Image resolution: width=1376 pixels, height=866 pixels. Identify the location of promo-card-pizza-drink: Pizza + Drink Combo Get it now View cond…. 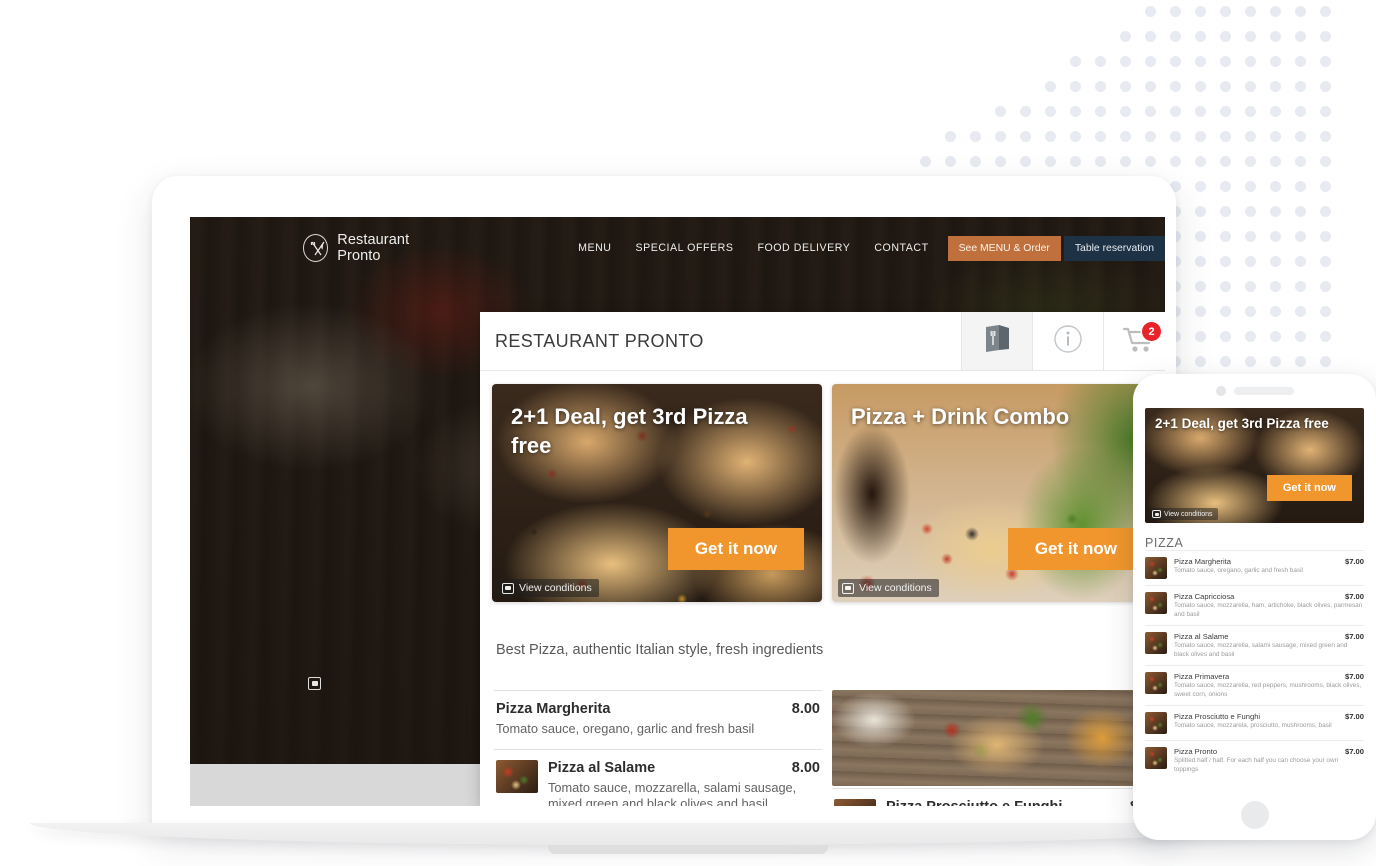
(997, 493).